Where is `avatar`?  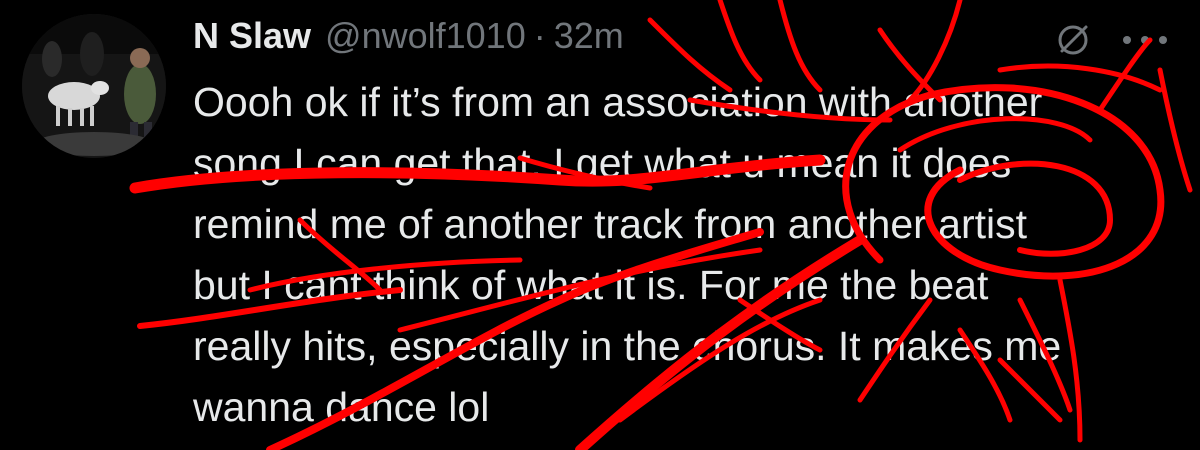 avatar is located at coordinates (94, 86).